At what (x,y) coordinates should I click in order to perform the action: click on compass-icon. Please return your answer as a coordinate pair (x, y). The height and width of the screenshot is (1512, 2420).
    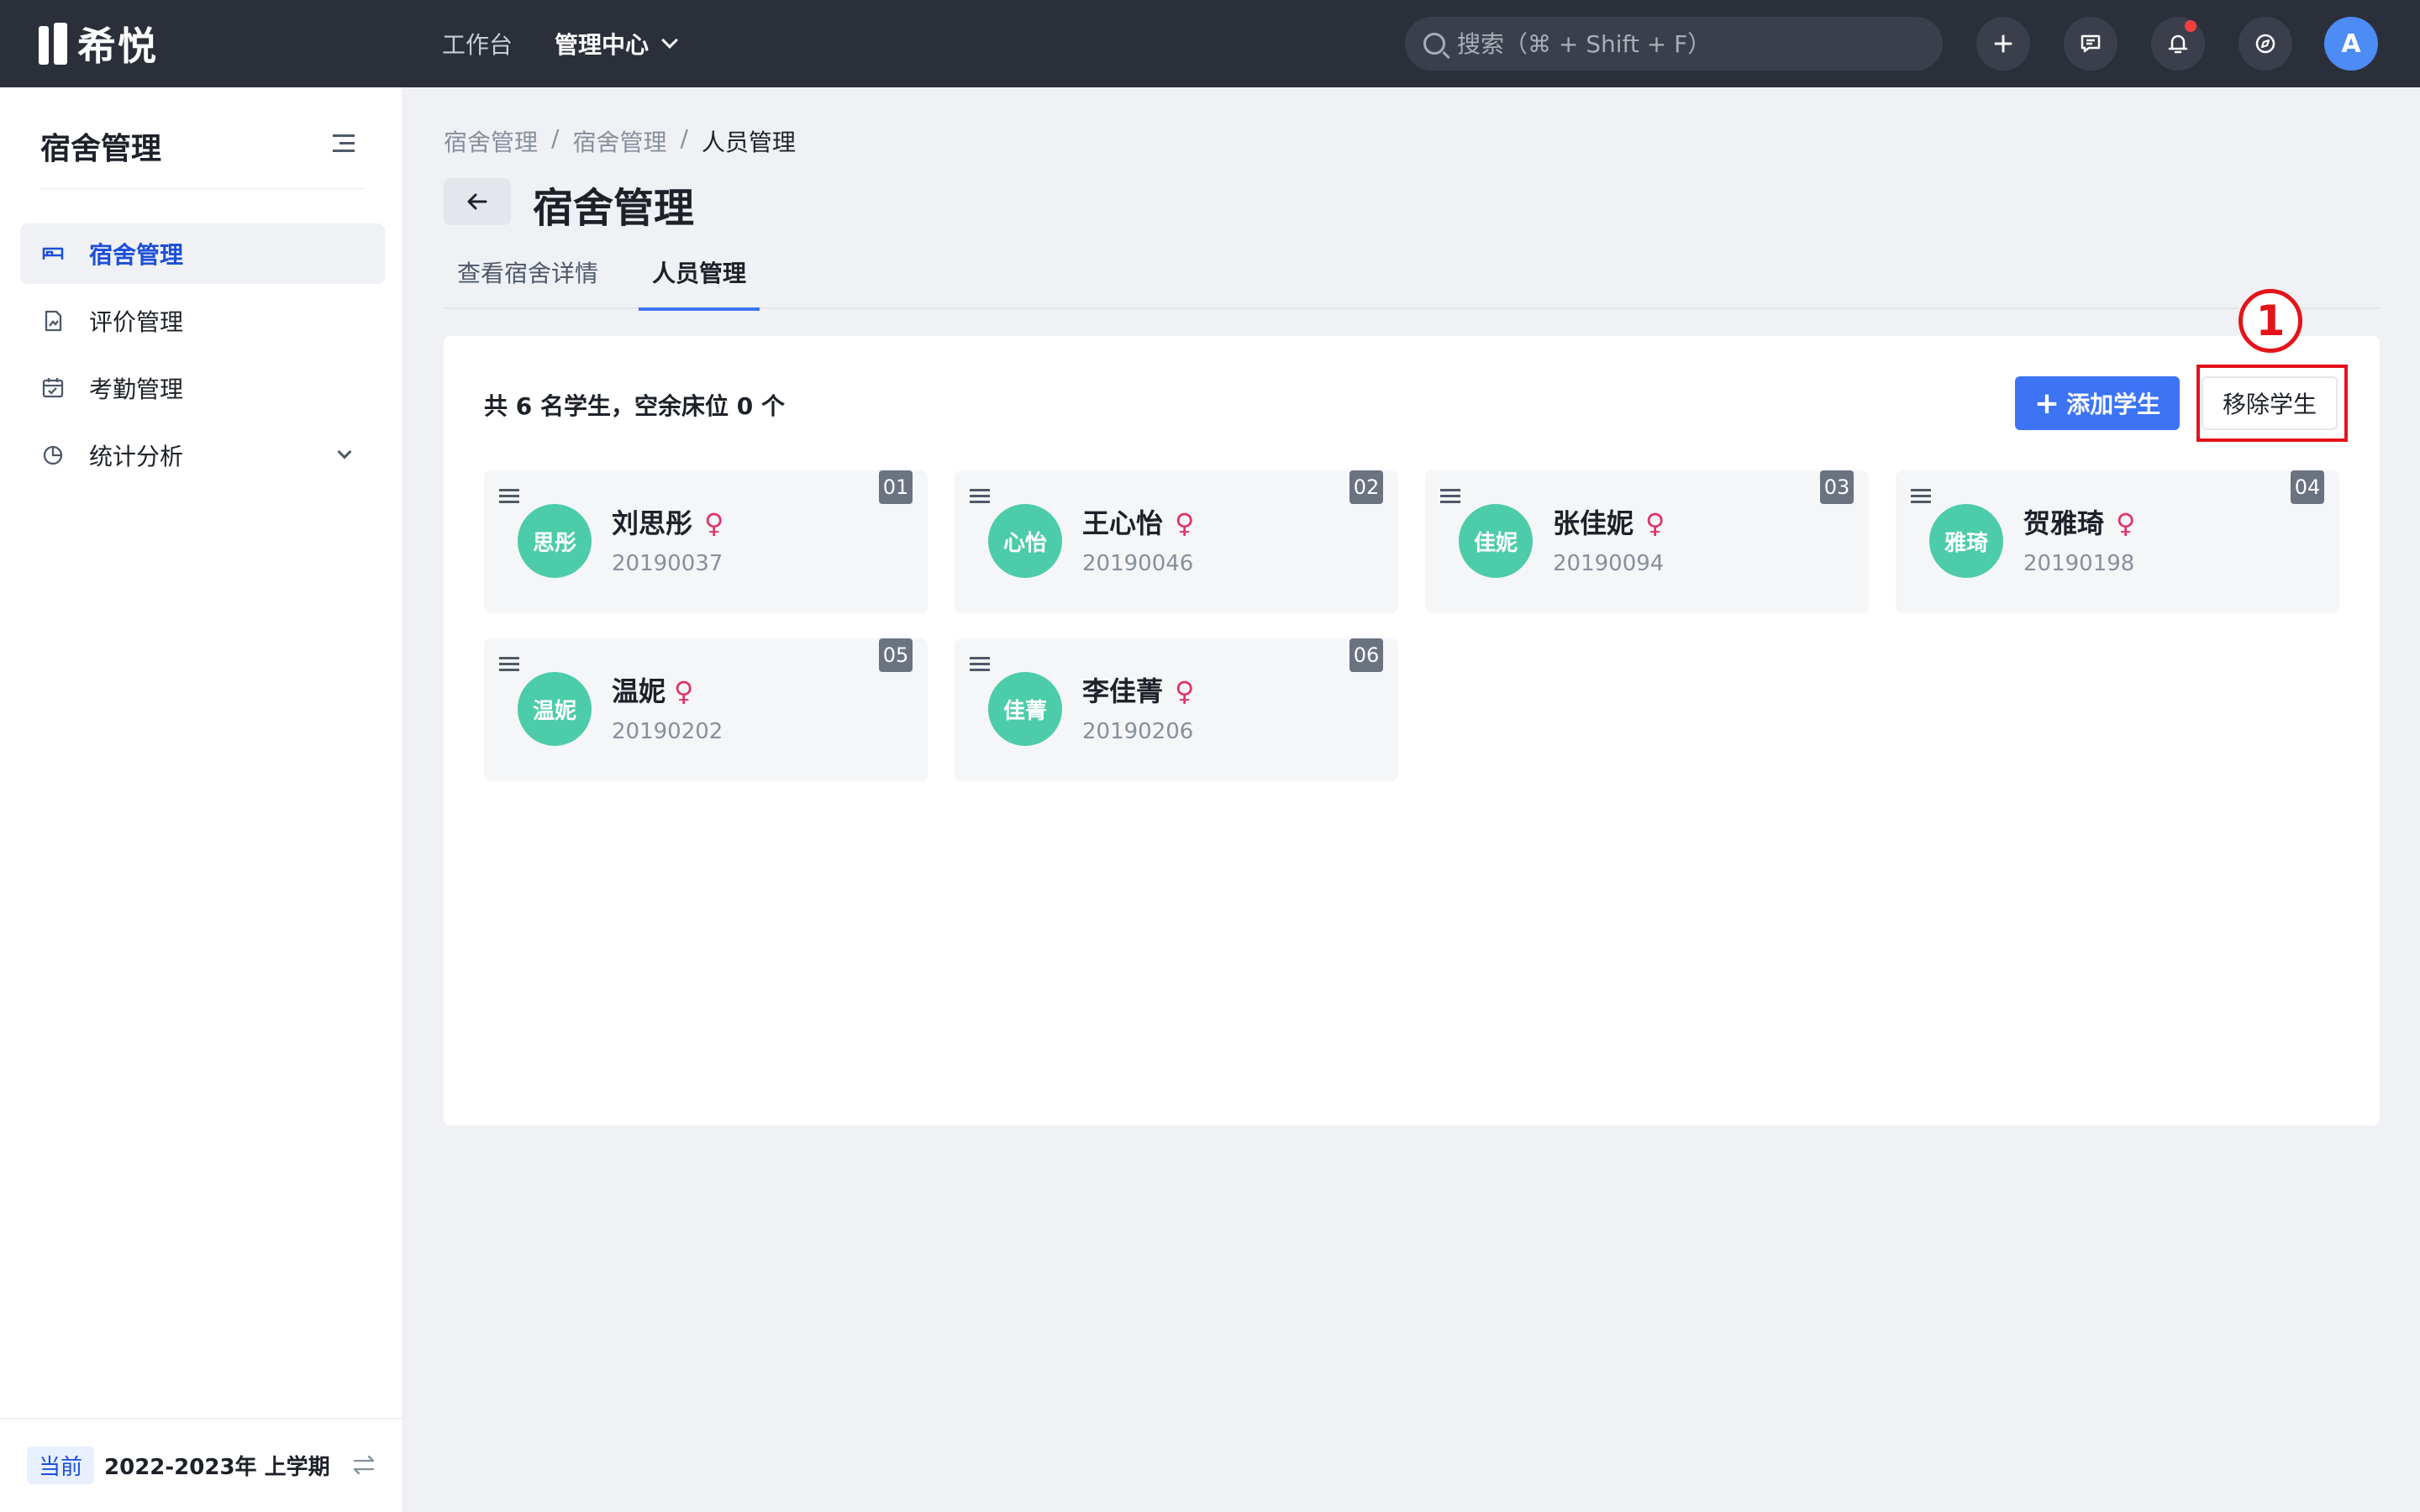
    Looking at the image, I should click on (2265, 44).